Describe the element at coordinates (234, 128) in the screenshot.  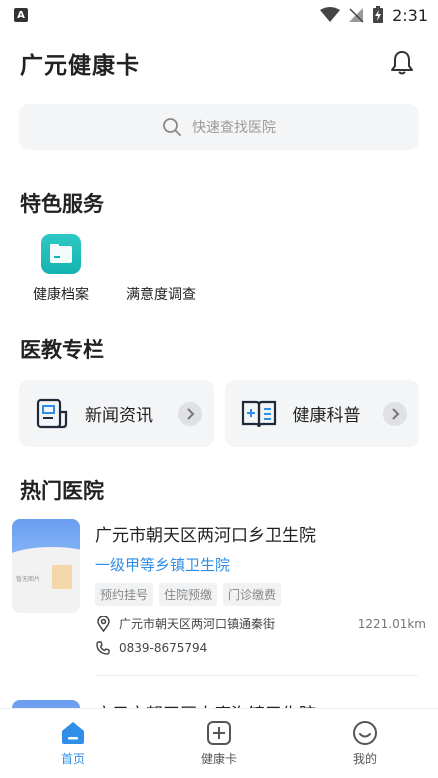
I see `search-placeholder: 快速查找医院` at that location.